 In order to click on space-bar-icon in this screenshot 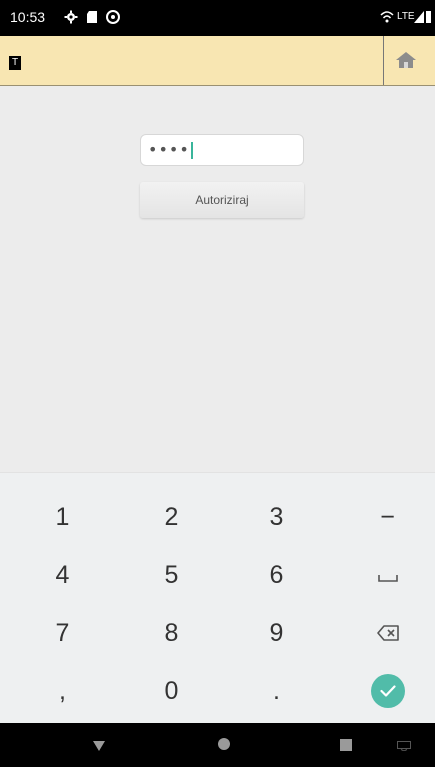, I will do `click(387, 575)`.